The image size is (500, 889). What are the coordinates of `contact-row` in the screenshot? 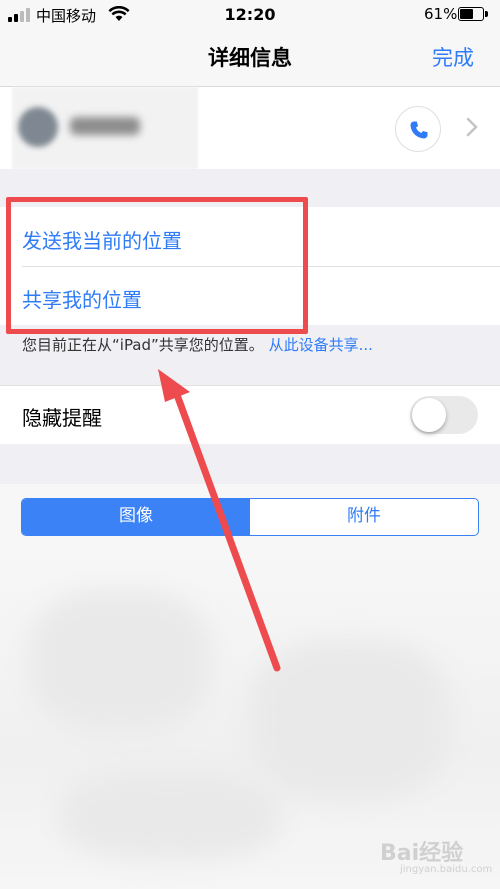 It's located at (250, 128).